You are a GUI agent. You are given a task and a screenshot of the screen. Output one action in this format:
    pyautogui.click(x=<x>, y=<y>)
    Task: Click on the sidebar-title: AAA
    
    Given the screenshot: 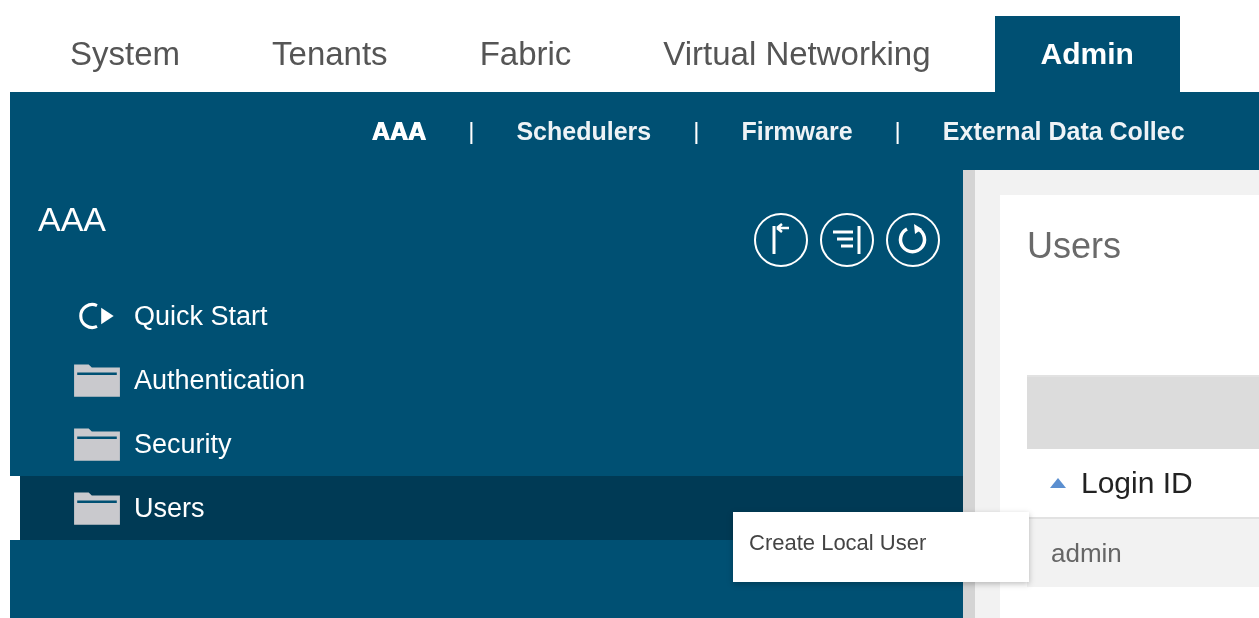 What is the action you would take?
    pyautogui.click(x=72, y=220)
    